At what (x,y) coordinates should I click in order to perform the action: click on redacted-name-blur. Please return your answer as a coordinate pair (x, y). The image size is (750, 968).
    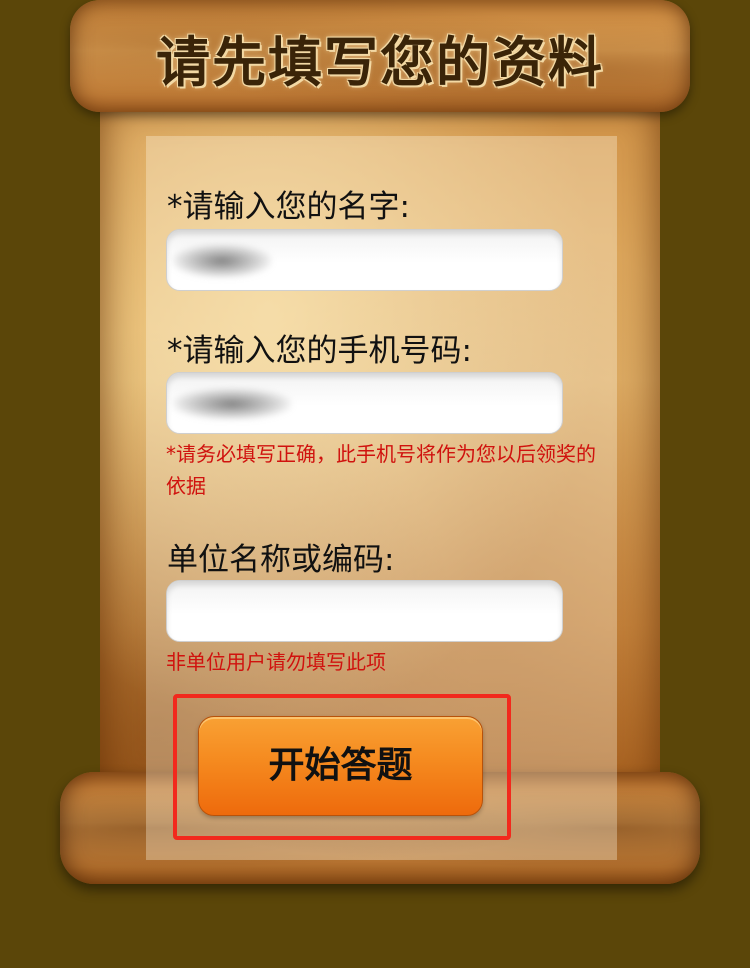
    Looking at the image, I should click on (222, 261).